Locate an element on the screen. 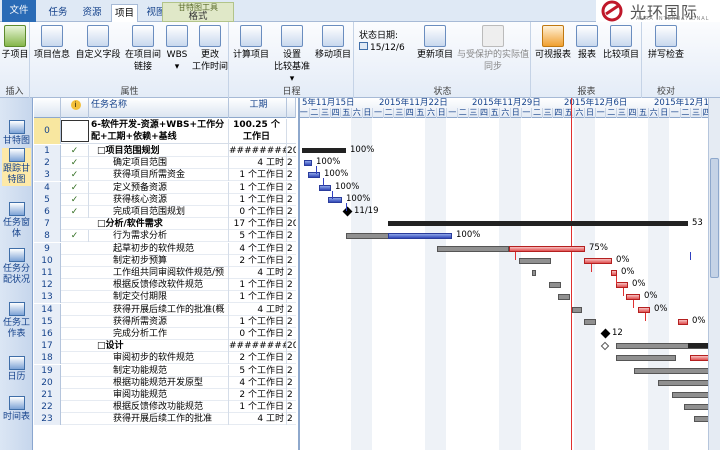 The height and width of the screenshot is (450, 720). nav-timeline: 时间表 is located at coordinates (16, 409).